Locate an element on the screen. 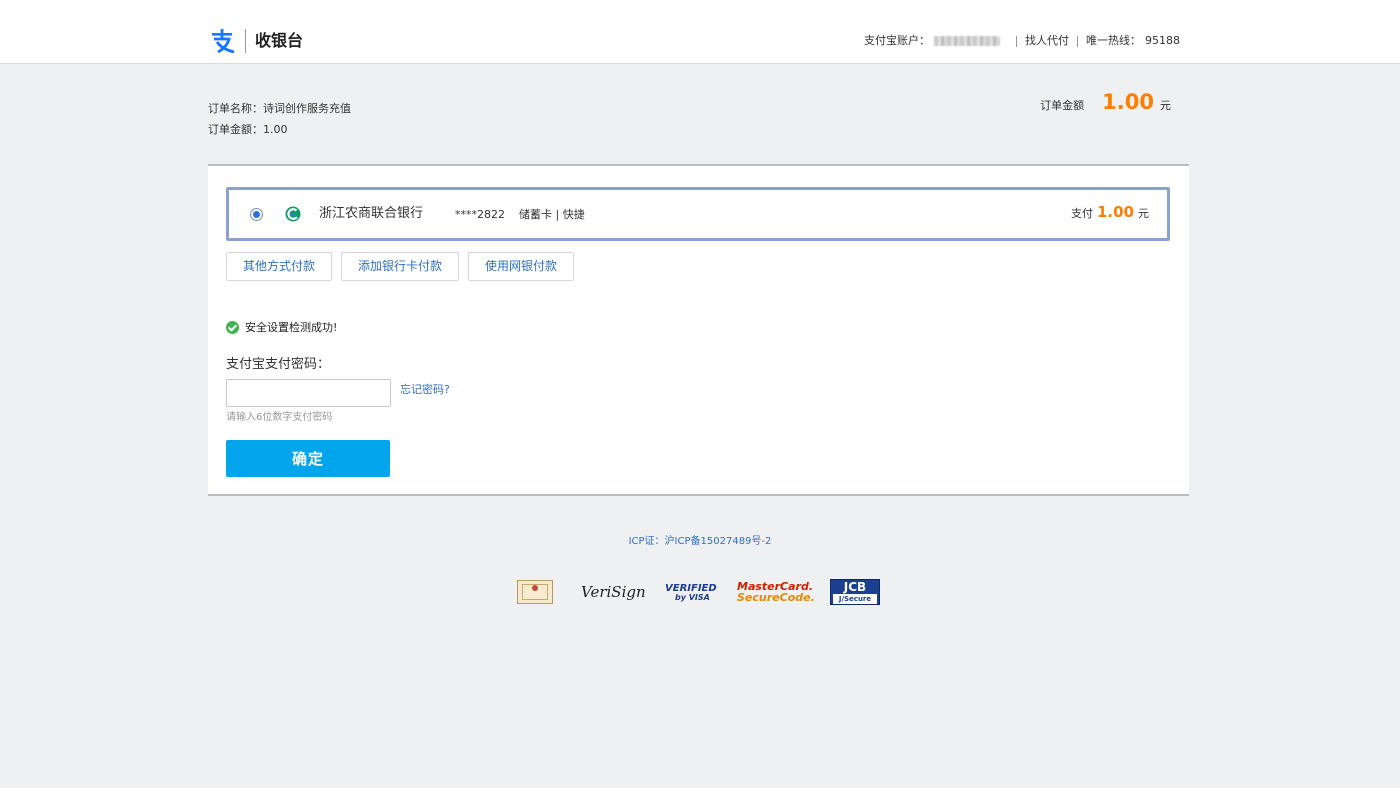 The width and height of the screenshot is (1400, 788). order-info: 订单名称：诗词创作服务充值 订单金额：1.00 is located at coordinates (279, 119).